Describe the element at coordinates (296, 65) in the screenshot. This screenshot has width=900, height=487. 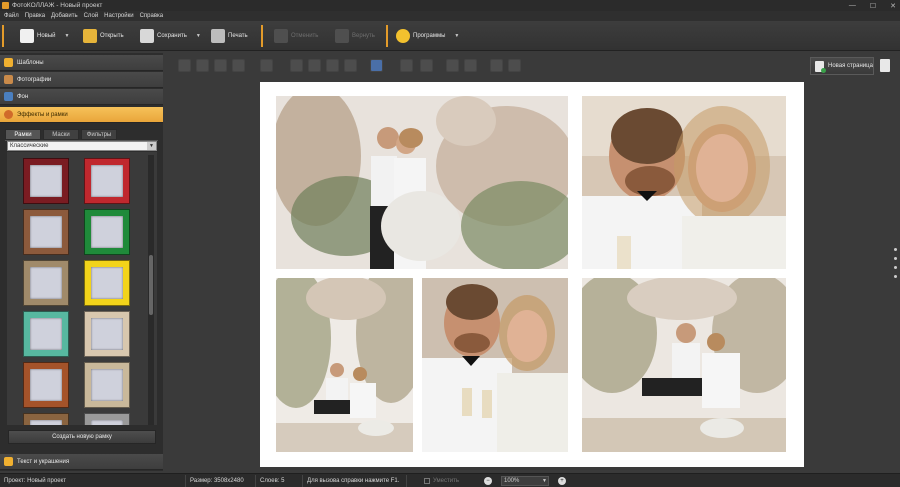
I see `flip-left-icon` at that location.